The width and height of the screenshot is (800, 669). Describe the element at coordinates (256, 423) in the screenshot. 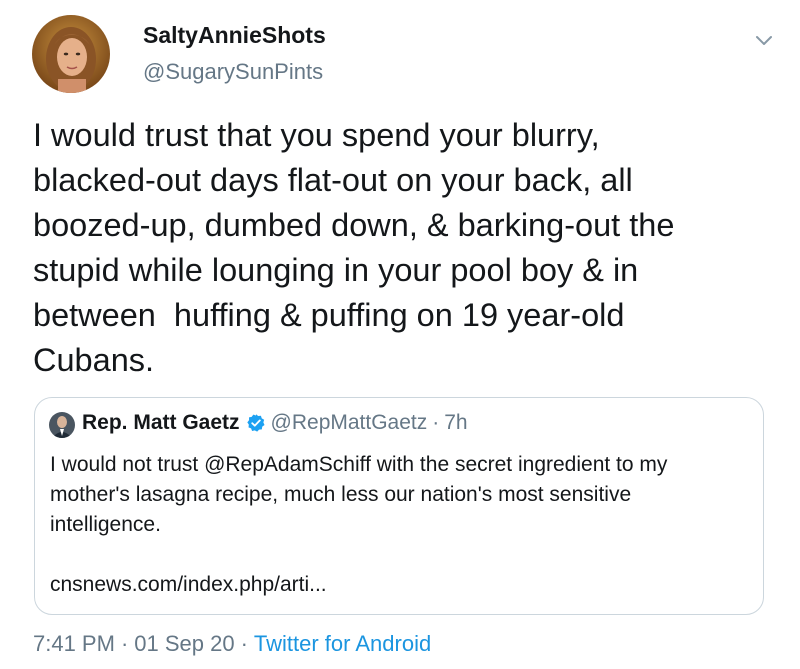

I see `verified-badge-icon` at that location.